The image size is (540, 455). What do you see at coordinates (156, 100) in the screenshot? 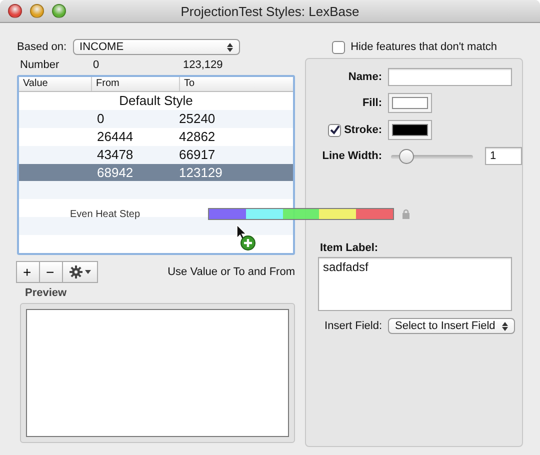
I see `table-cell-text: Default Style` at bounding box center [156, 100].